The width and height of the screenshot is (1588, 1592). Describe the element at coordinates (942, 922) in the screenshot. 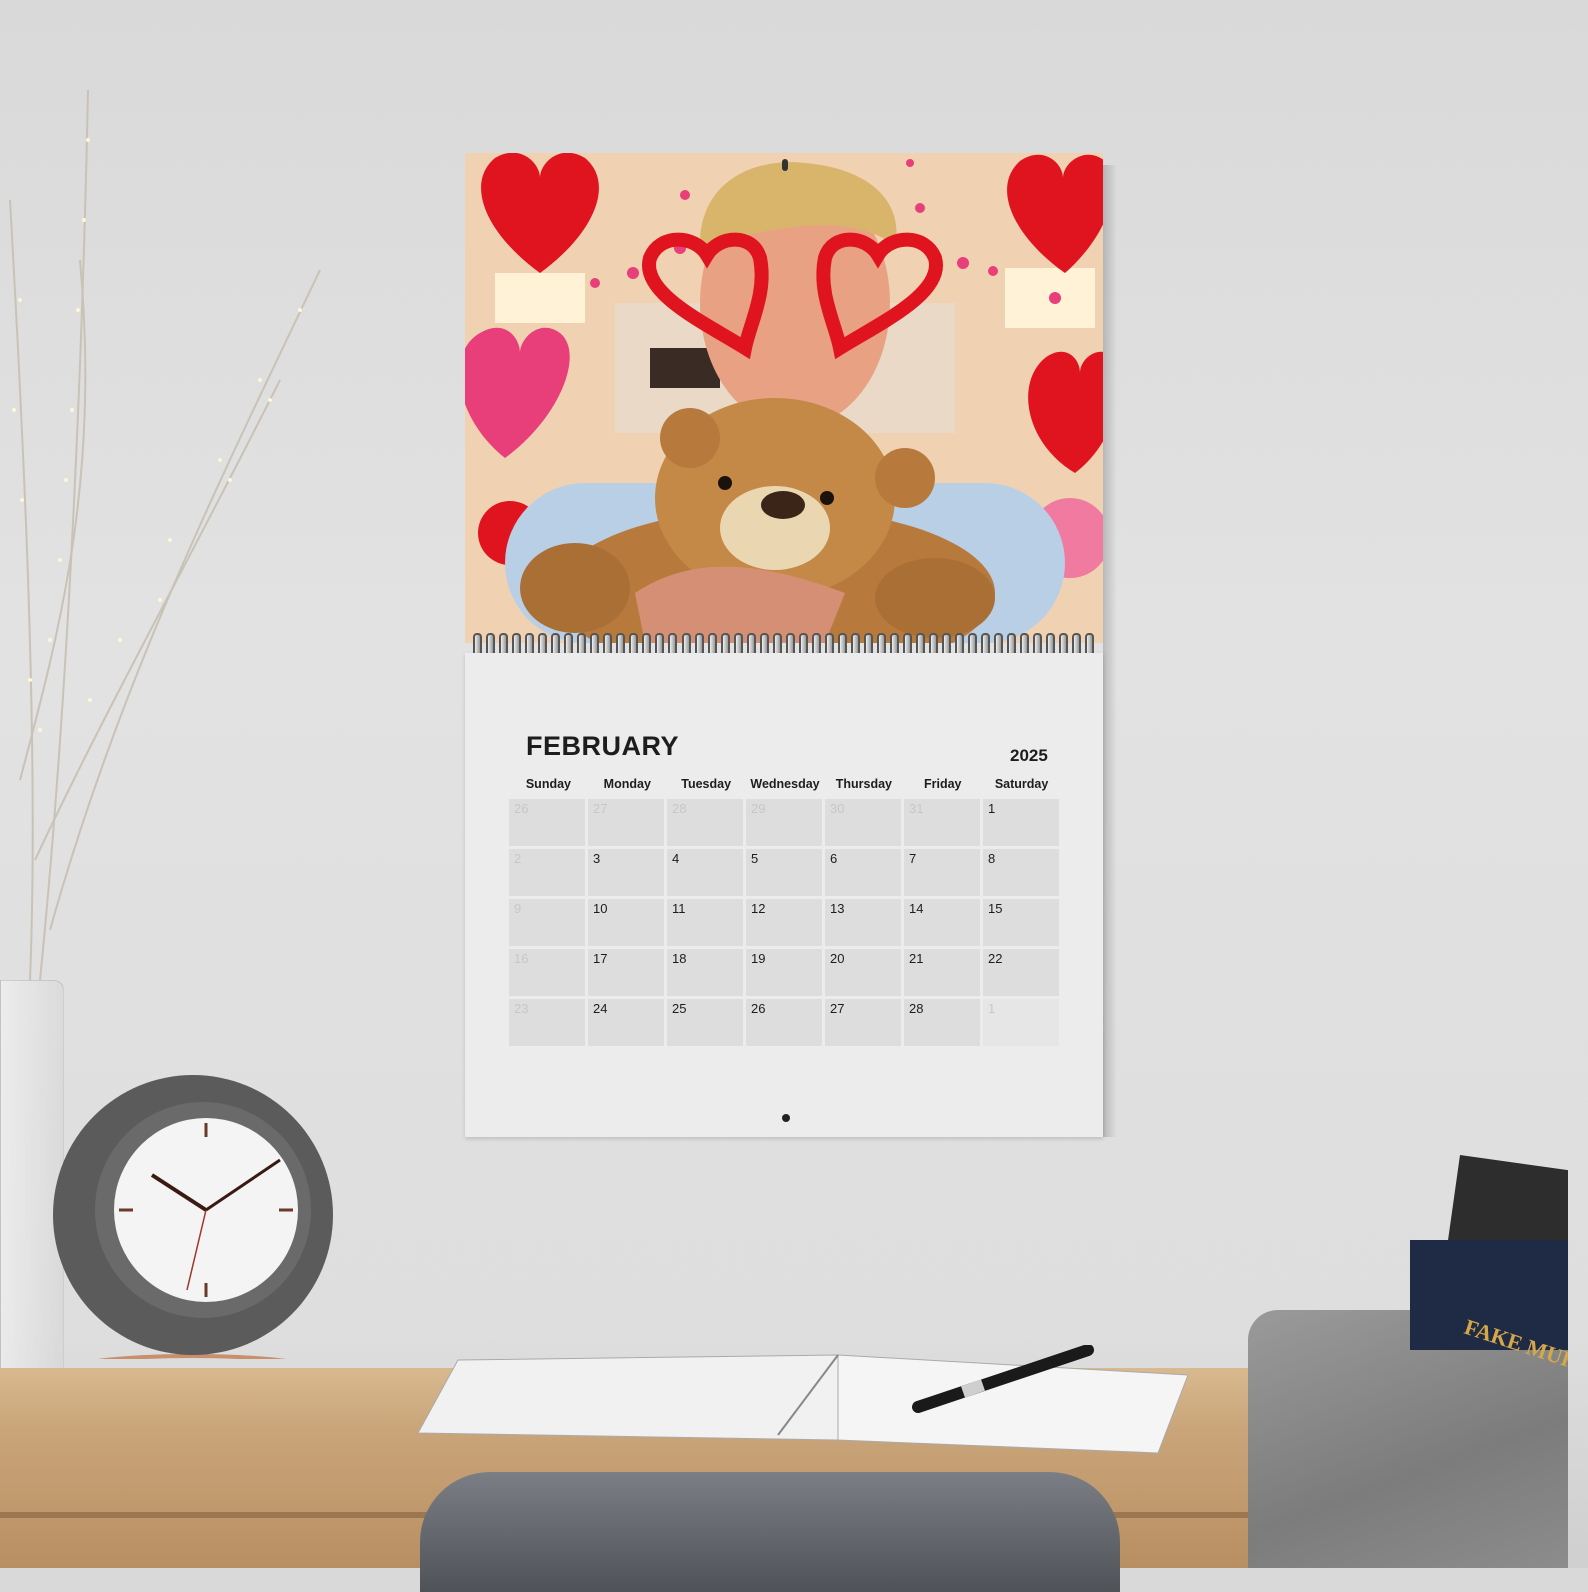

I see `day-cell: 14` at that location.